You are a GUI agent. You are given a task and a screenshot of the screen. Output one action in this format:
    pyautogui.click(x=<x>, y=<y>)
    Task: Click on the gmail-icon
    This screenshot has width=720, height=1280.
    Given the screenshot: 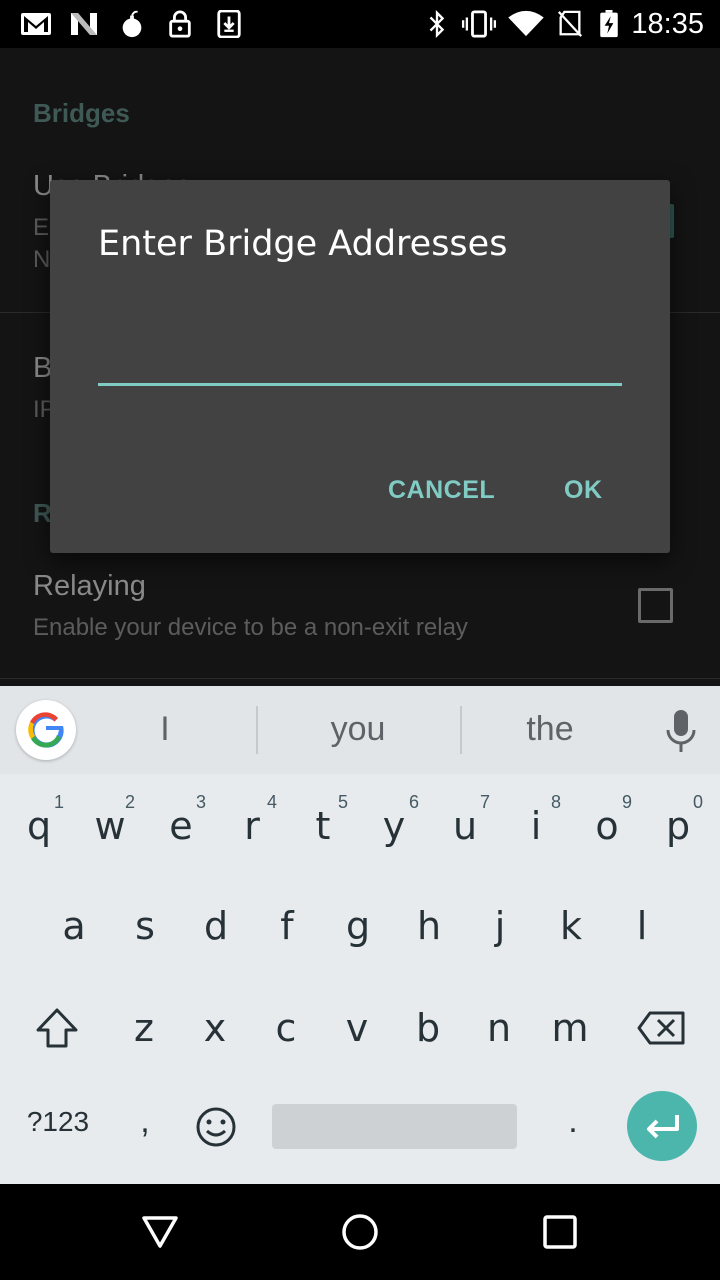 What is the action you would take?
    pyautogui.click(x=36, y=24)
    